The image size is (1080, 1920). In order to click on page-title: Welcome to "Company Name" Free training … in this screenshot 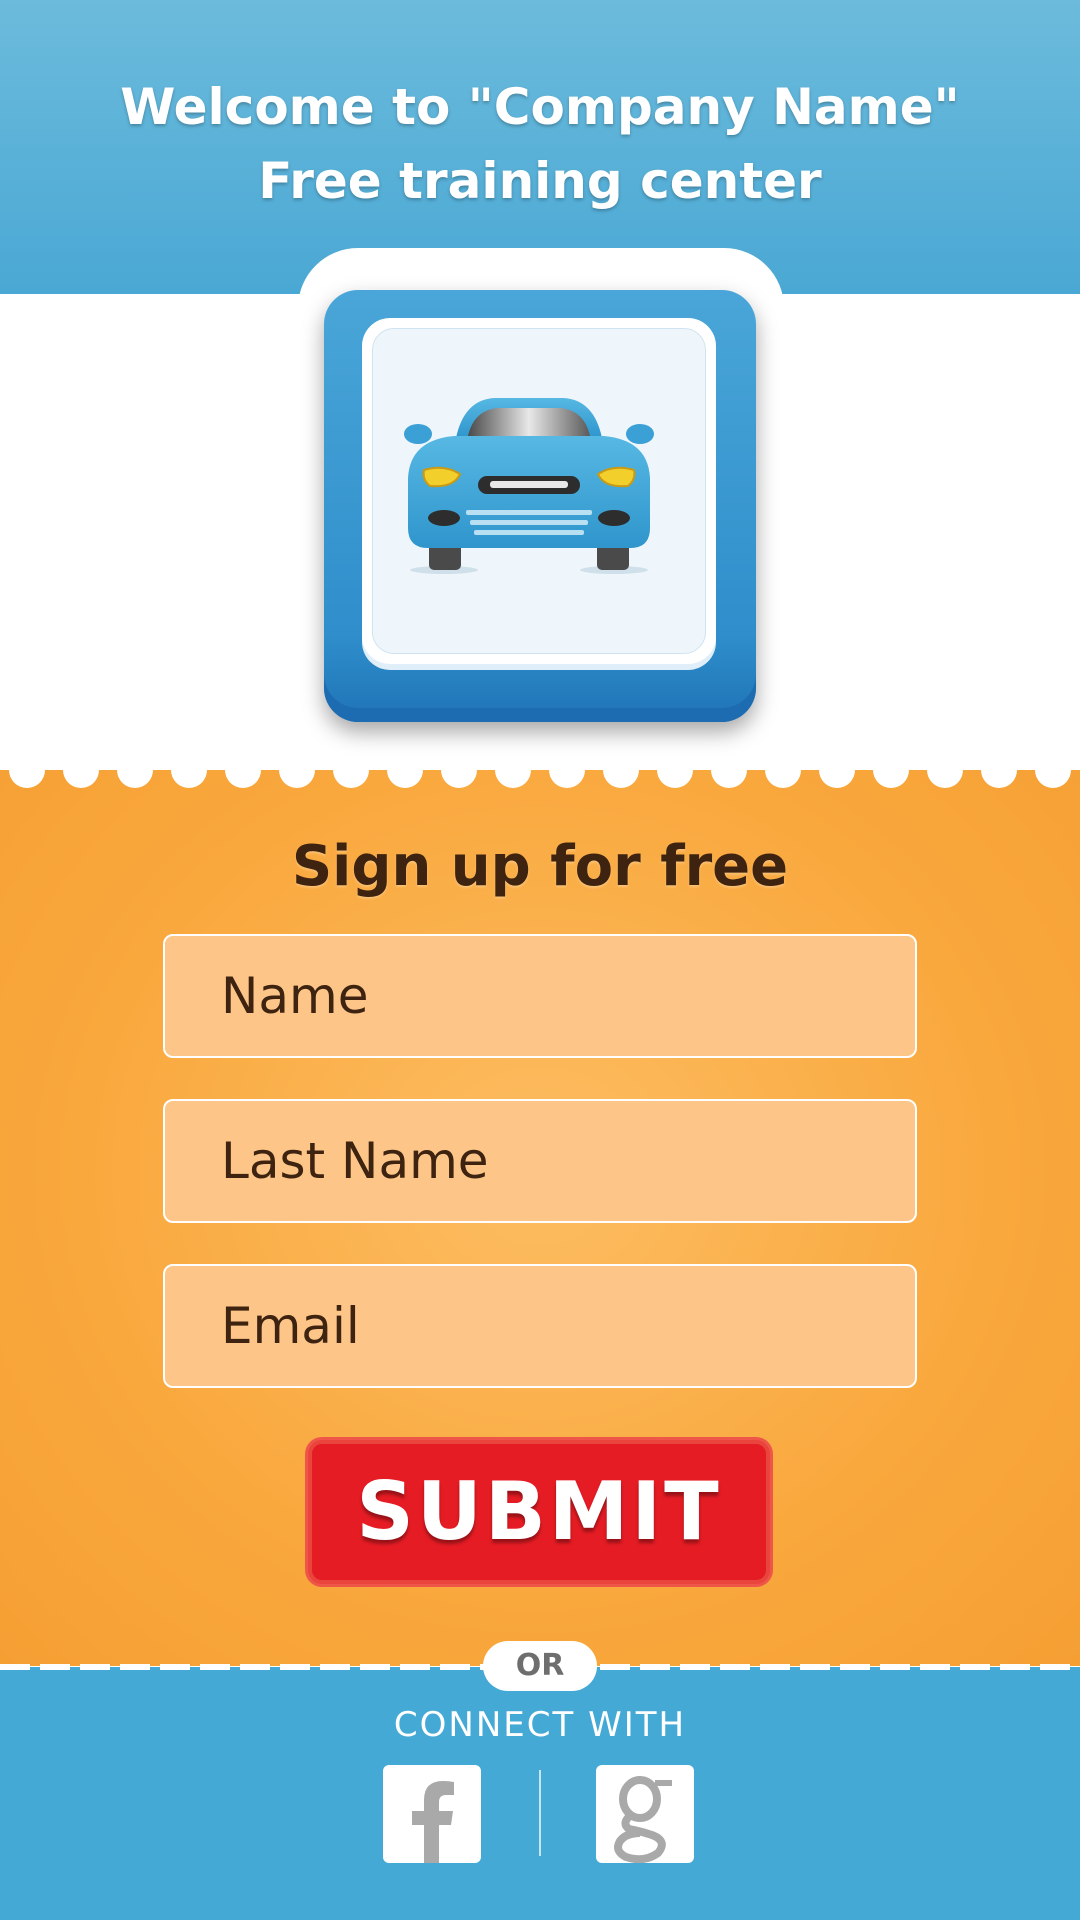, I will do `click(540, 144)`.